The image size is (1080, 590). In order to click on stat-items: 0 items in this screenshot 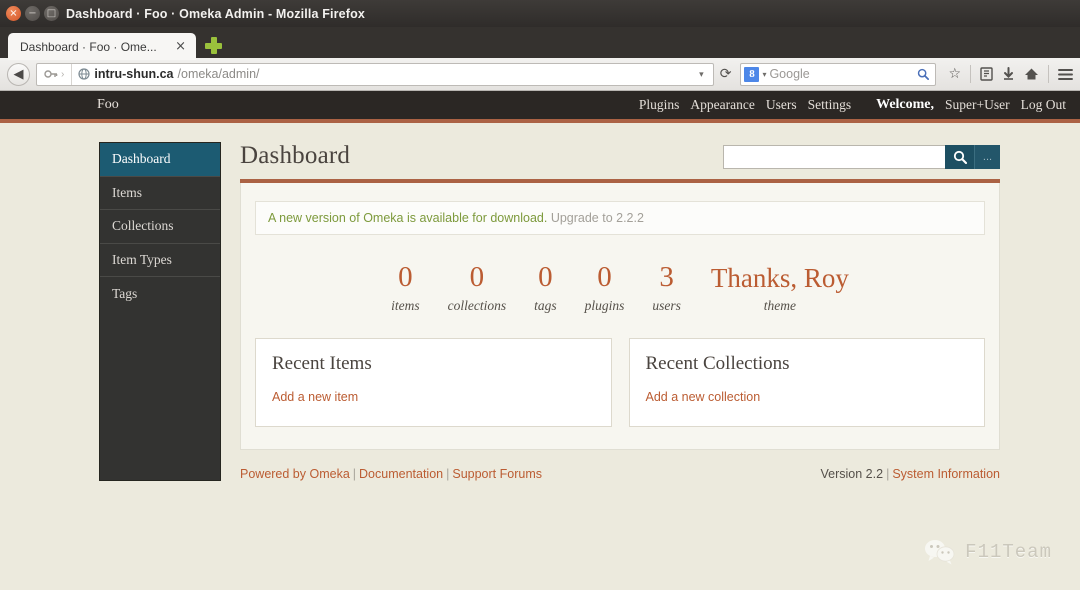, I will do `click(405, 288)`.